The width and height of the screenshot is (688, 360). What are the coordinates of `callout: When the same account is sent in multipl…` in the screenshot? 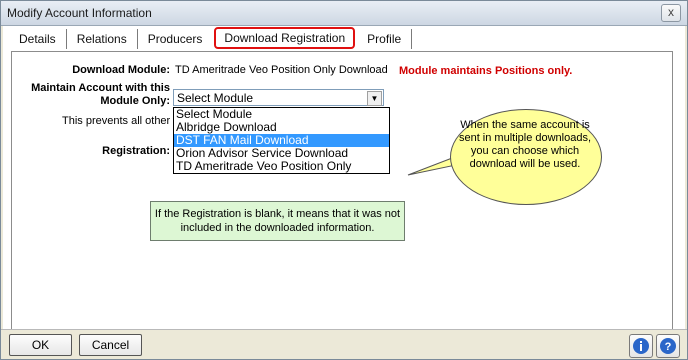 It's located at (506, 157).